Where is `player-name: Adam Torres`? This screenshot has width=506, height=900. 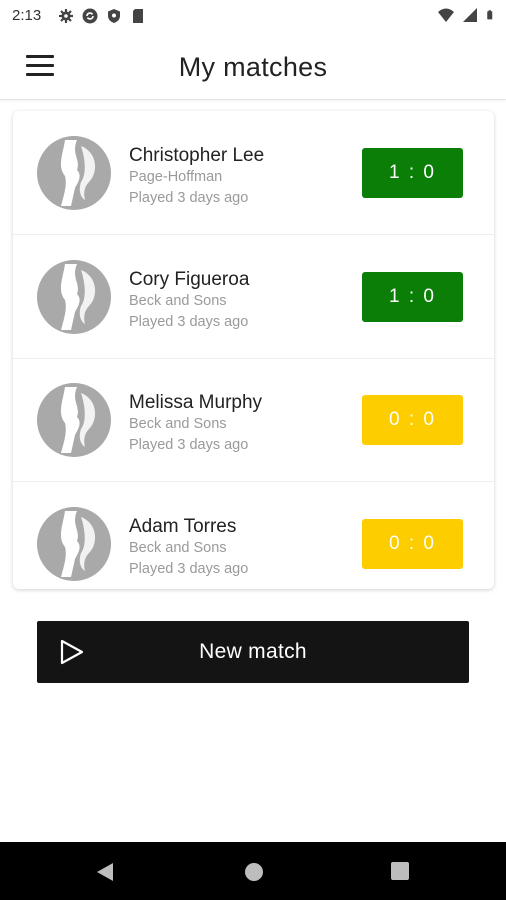
player-name: Adam Torres is located at coordinates (183, 526).